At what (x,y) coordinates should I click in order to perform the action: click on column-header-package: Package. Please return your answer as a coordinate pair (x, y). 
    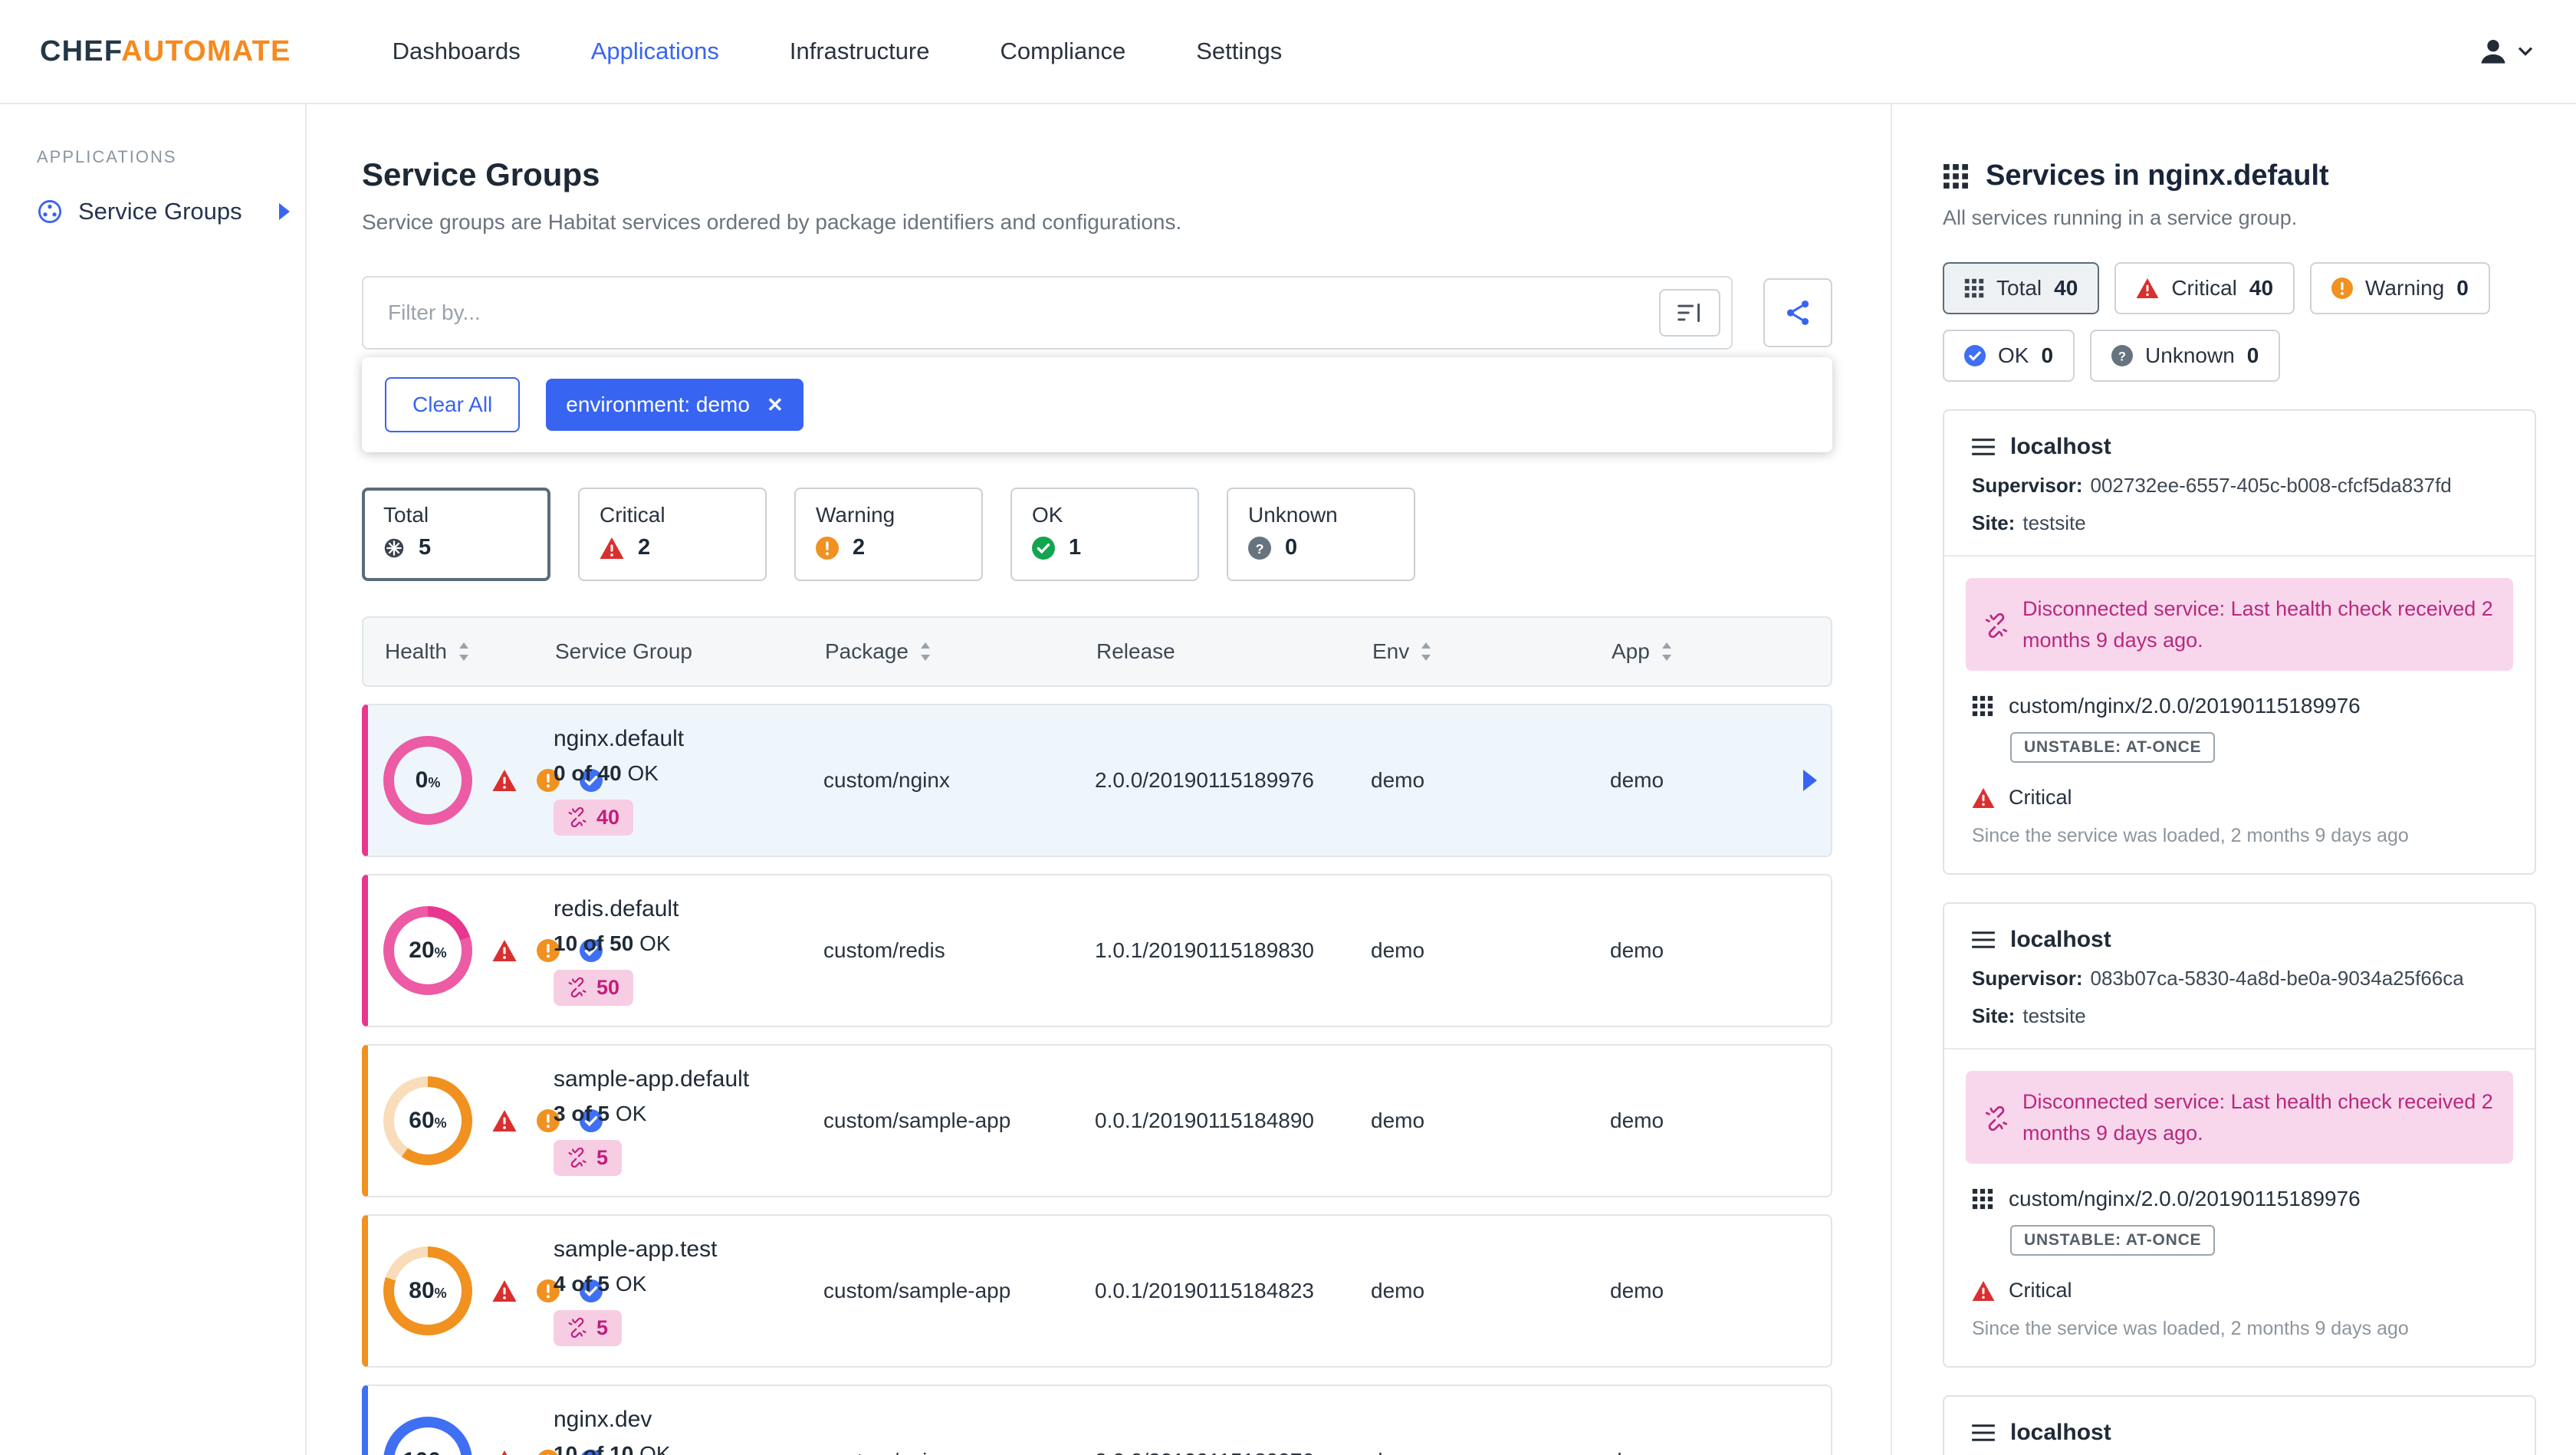
    Looking at the image, I should click on (961, 651).